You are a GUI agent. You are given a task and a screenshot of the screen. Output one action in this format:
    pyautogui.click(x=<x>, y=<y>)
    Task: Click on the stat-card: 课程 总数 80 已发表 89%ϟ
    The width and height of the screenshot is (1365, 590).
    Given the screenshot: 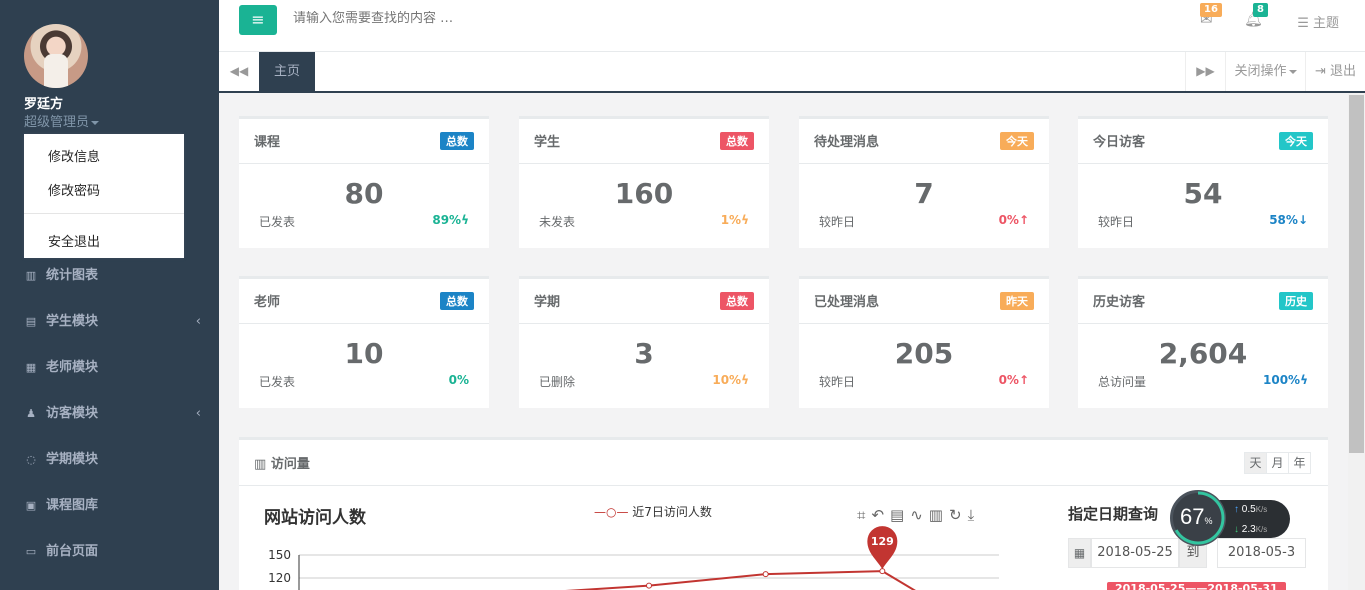 What is the action you would take?
    pyautogui.click(x=364, y=182)
    